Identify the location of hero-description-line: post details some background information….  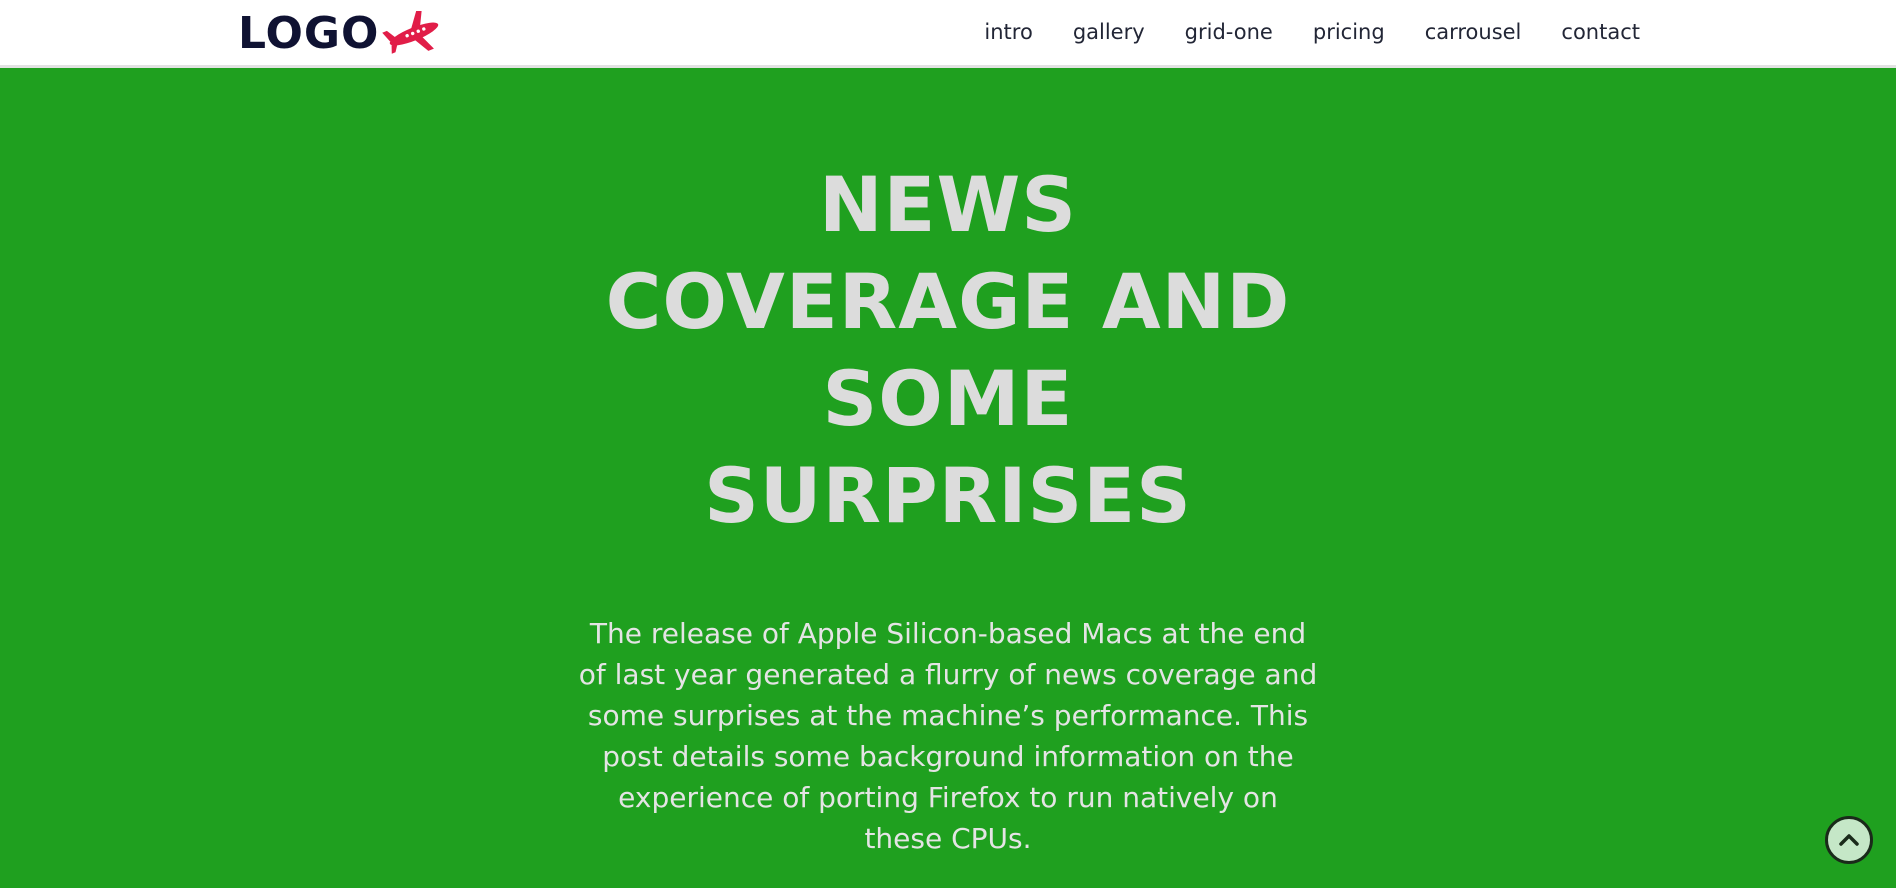
(948, 756).